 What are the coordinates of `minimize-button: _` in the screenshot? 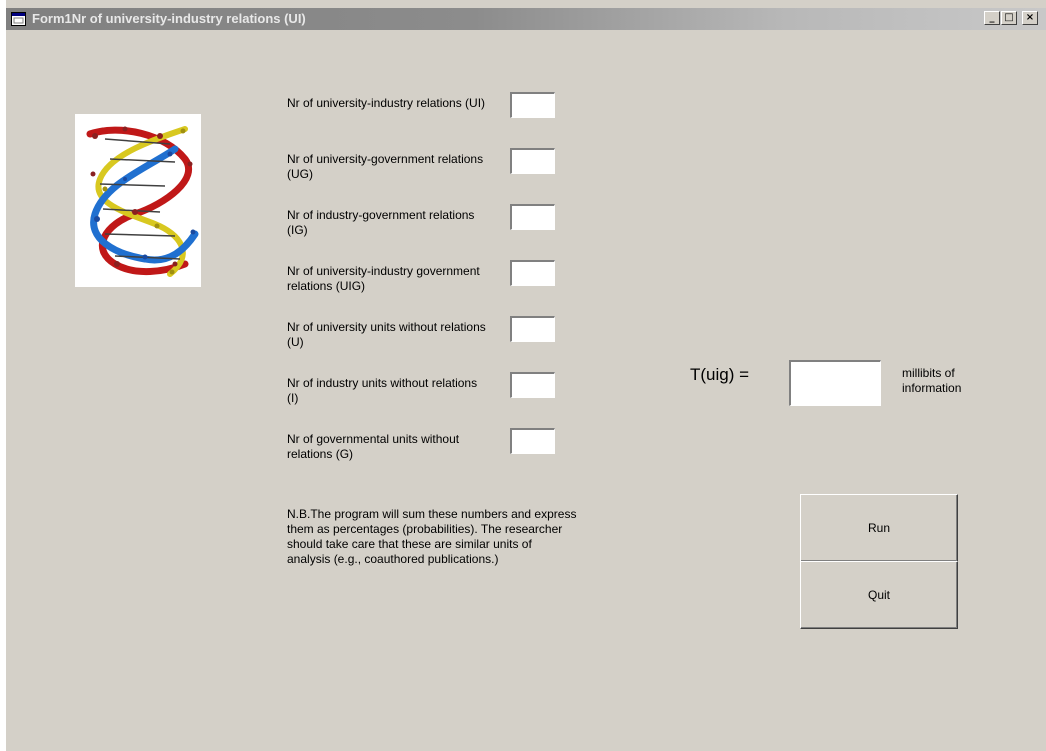 It's located at (992, 18).